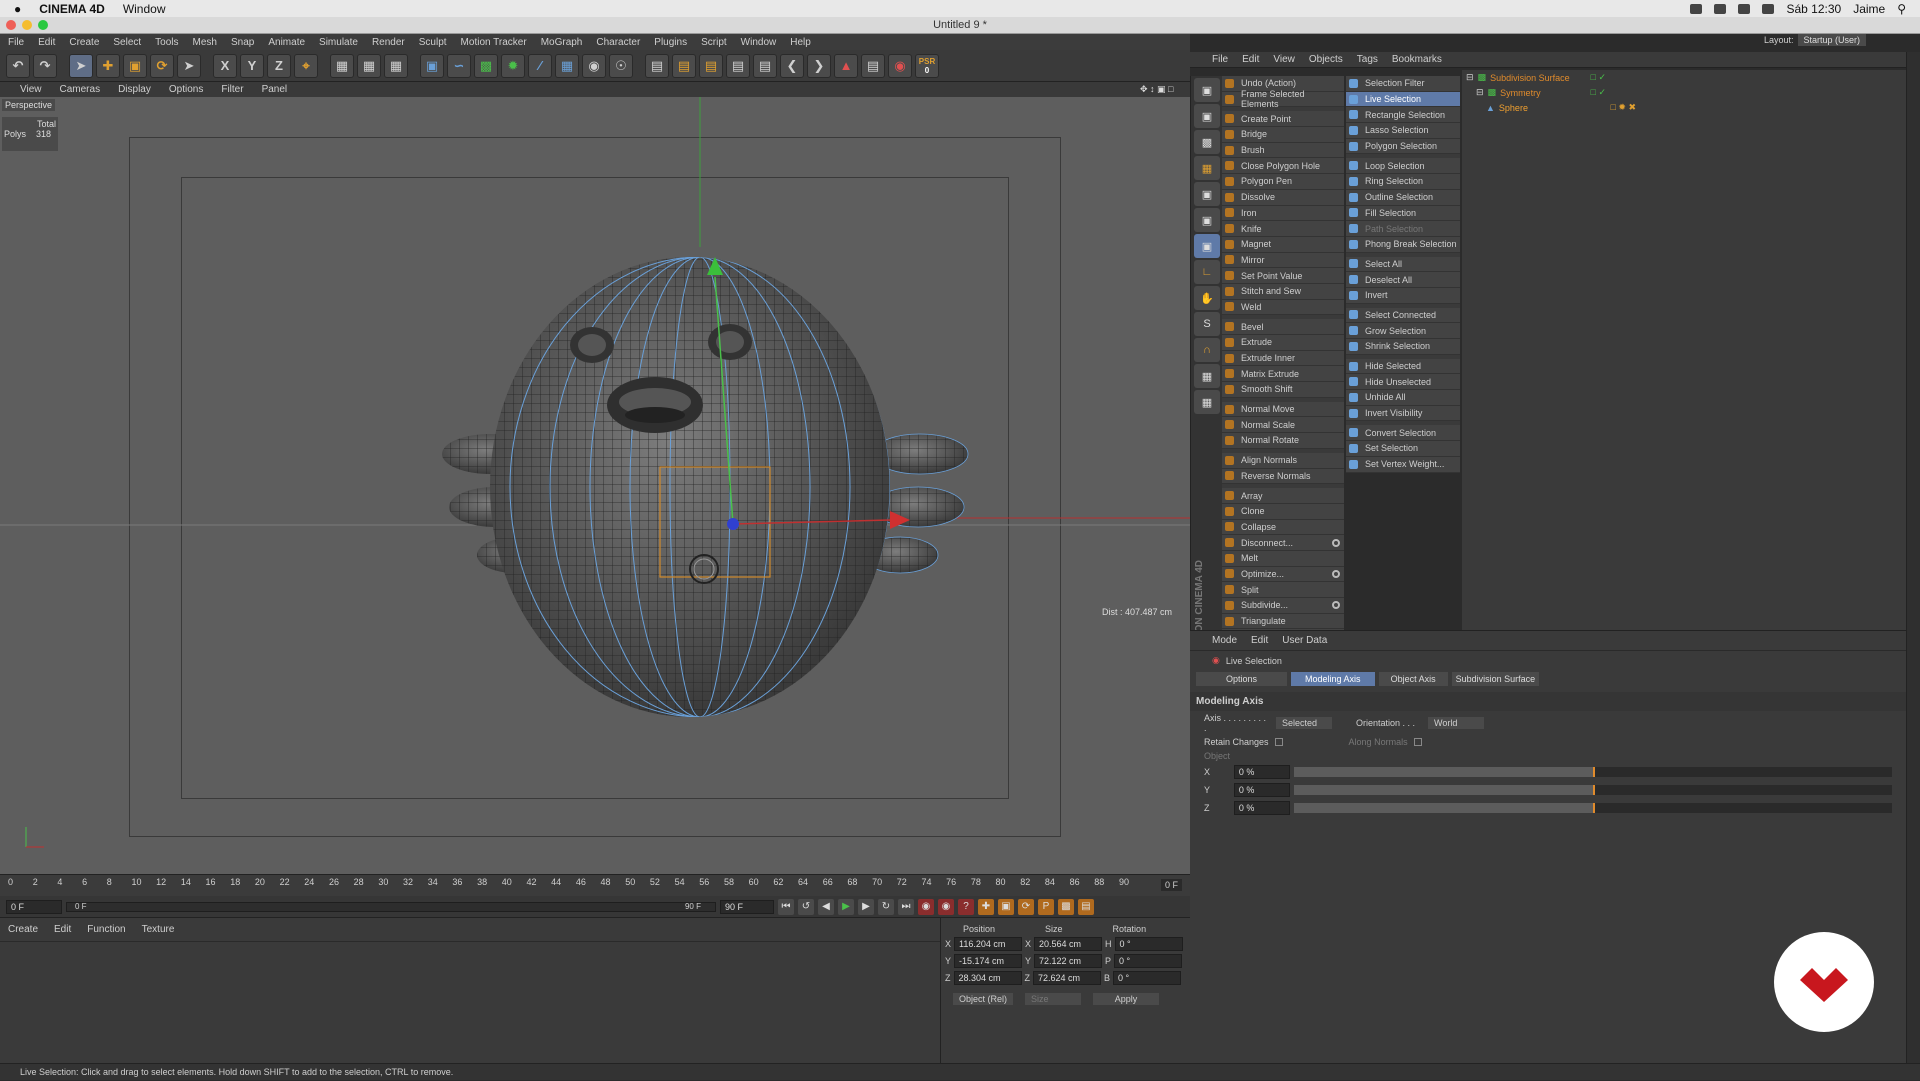 This screenshot has width=1920, height=1081. What do you see at coordinates (189, 65) in the screenshot?
I see `last-tool-icon: ➤` at bounding box center [189, 65].